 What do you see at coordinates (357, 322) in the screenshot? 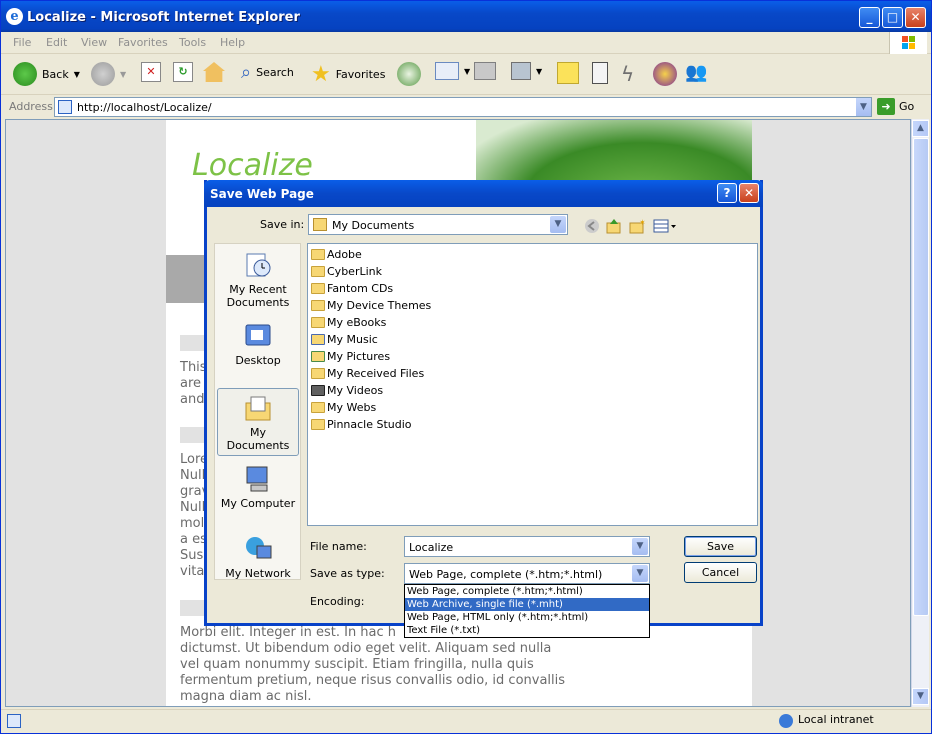
I see `file-name: My eBooks` at bounding box center [357, 322].